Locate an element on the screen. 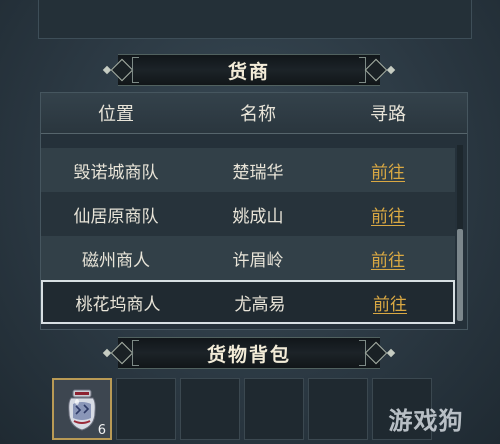  scrollbar-thumb is located at coordinates (460, 275).